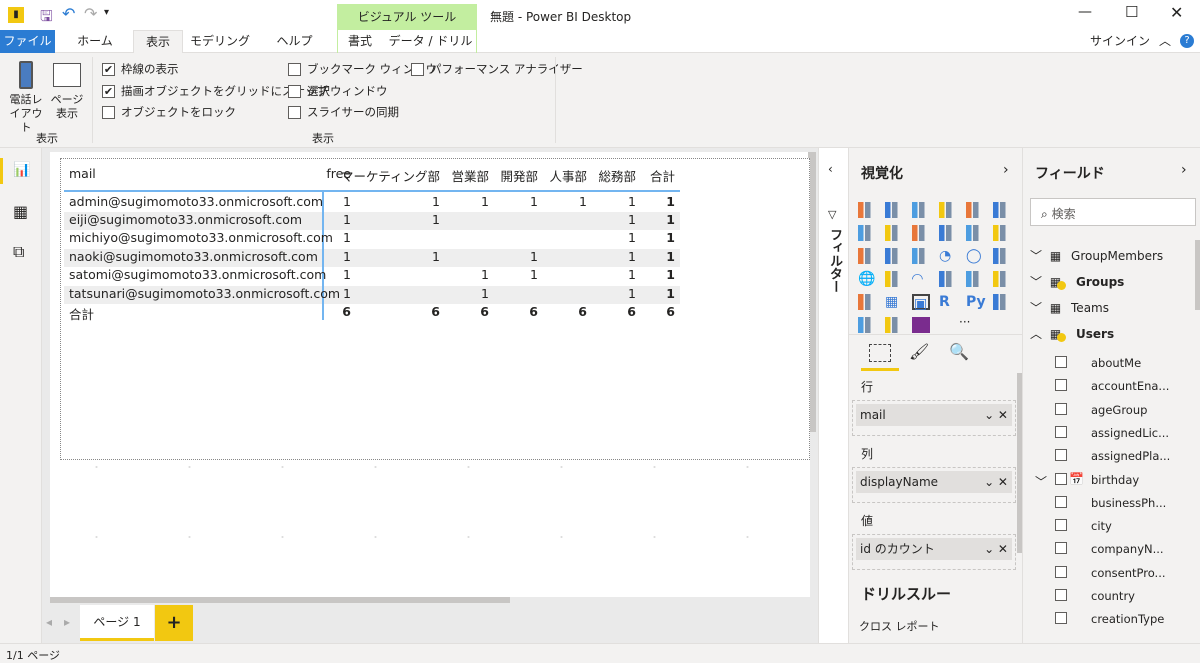 This screenshot has width=1200, height=663. Describe the element at coordinates (1165, 41) in the screenshot. I see `collapse-ribbon-icon: ︿` at that location.